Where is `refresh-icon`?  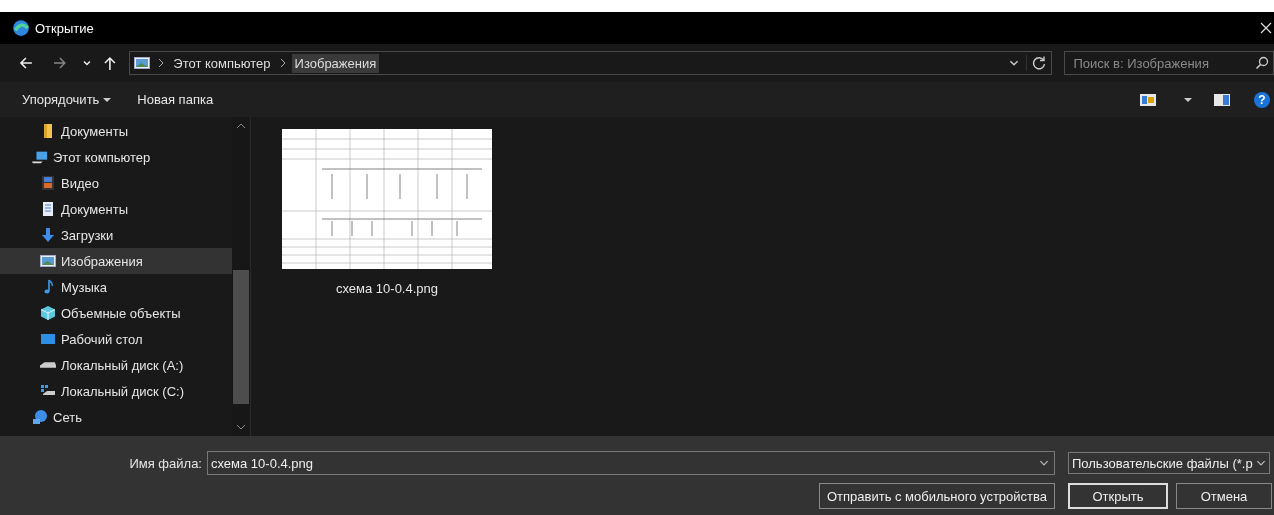
refresh-icon is located at coordinates (1037, 63).